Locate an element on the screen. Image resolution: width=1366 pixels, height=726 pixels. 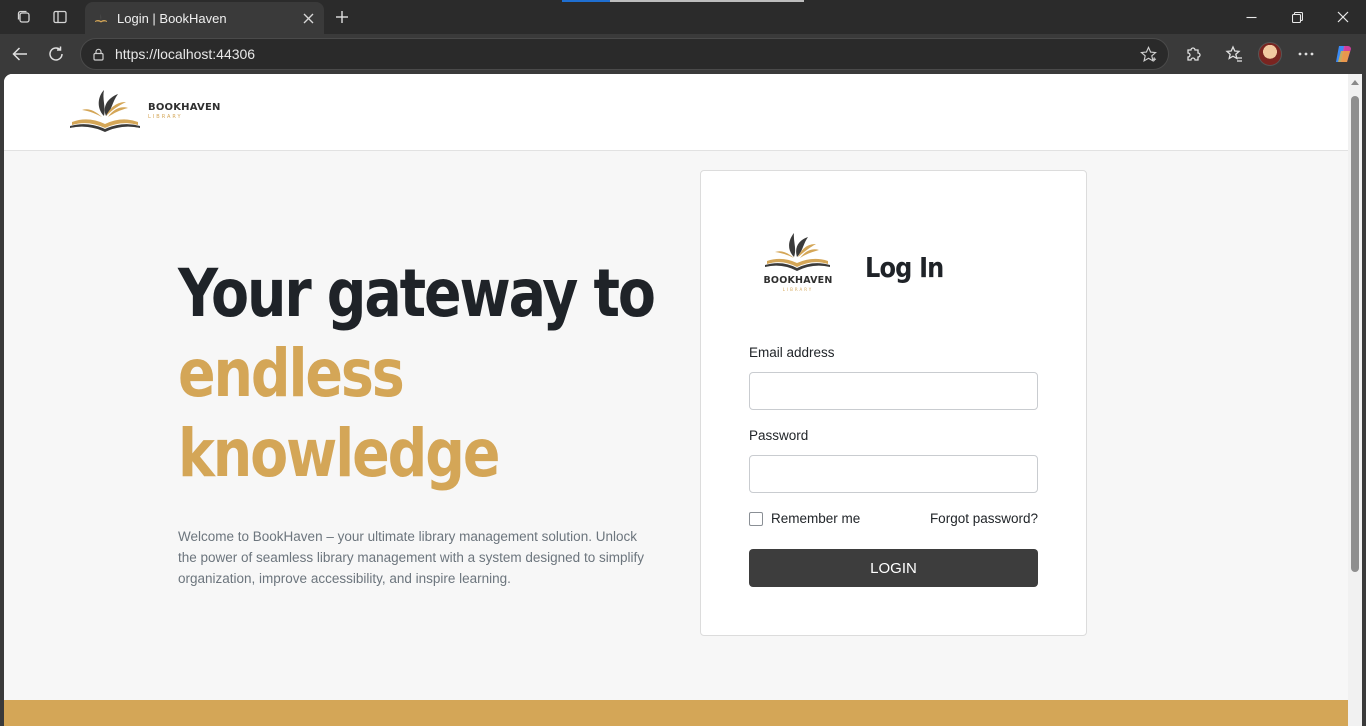
login-button: LOGIN is located at coordinates (893, 568).